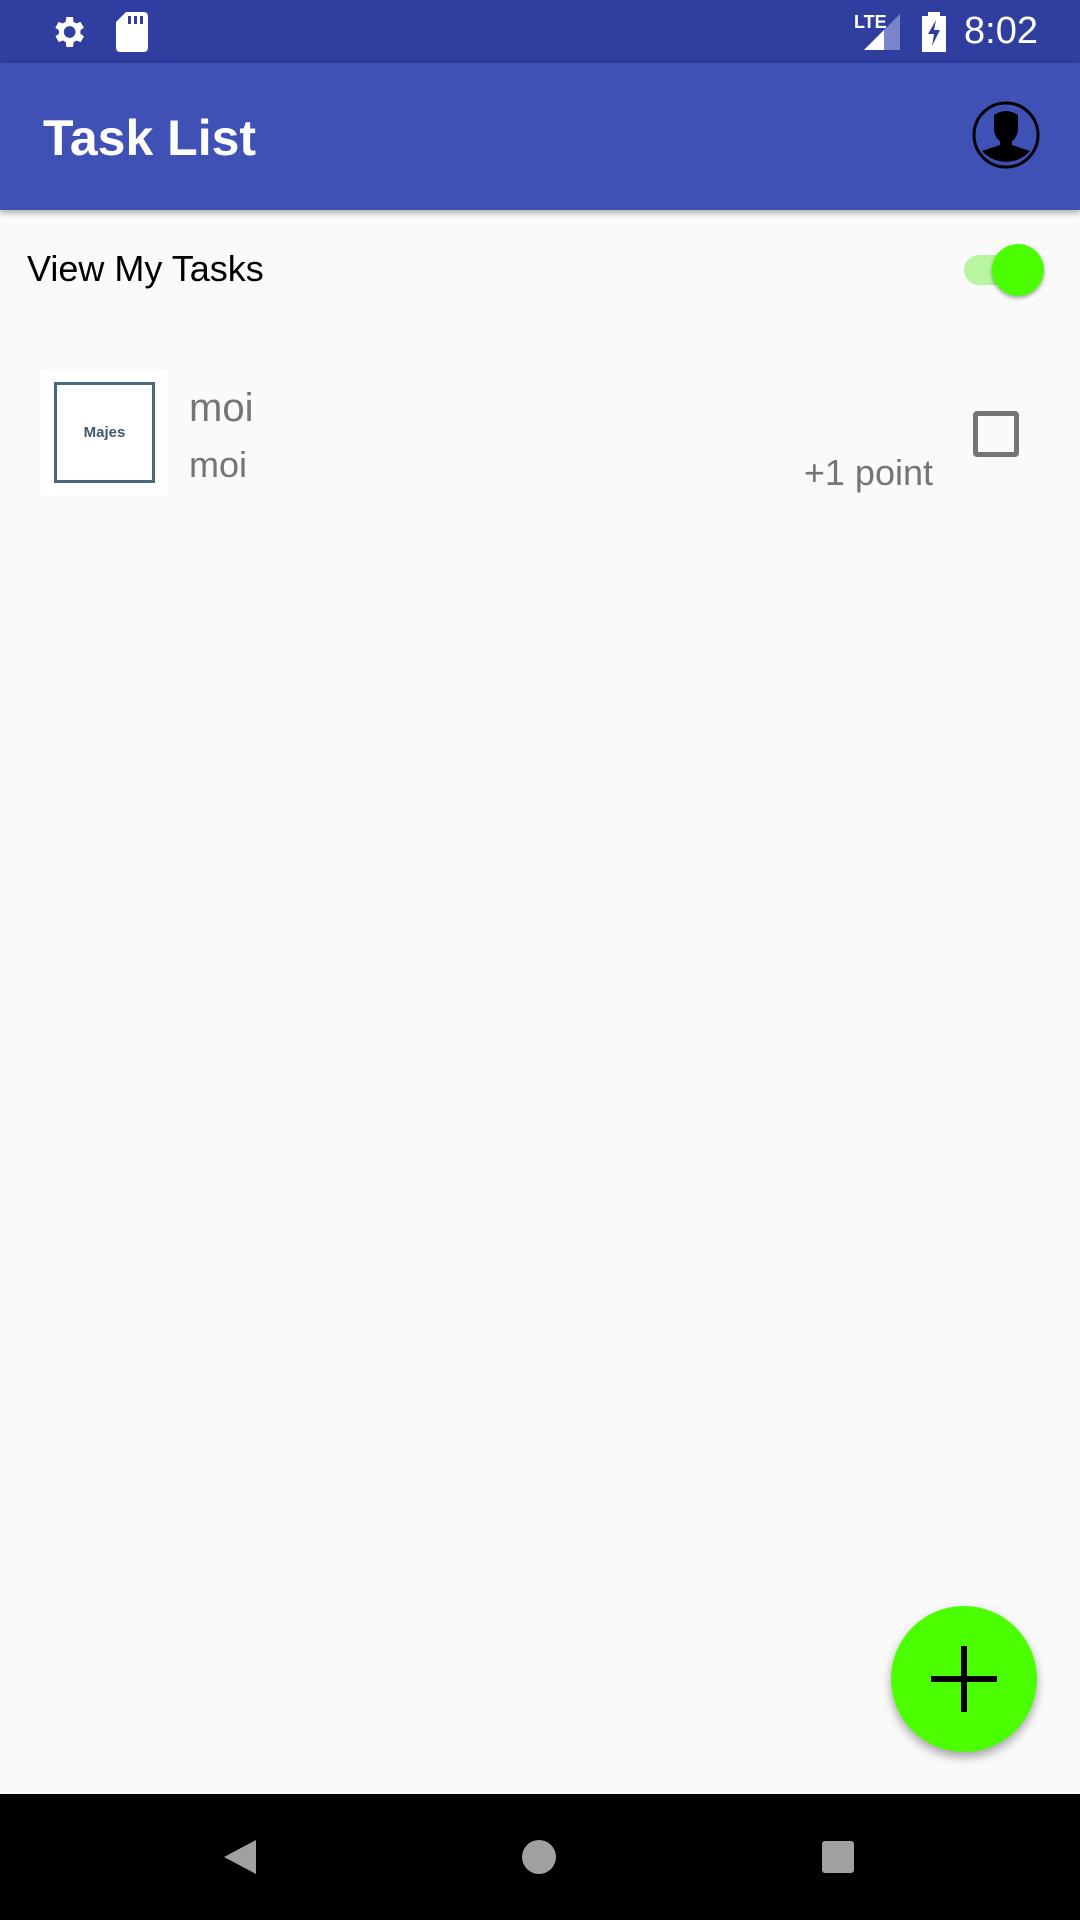 Image resolution: width=1080 pixels, height=1920 pixels. Describe the element at coordinates (540, 435) in the screenshot. I see `task-list-item: Majes moi moi +1 point` at that location.